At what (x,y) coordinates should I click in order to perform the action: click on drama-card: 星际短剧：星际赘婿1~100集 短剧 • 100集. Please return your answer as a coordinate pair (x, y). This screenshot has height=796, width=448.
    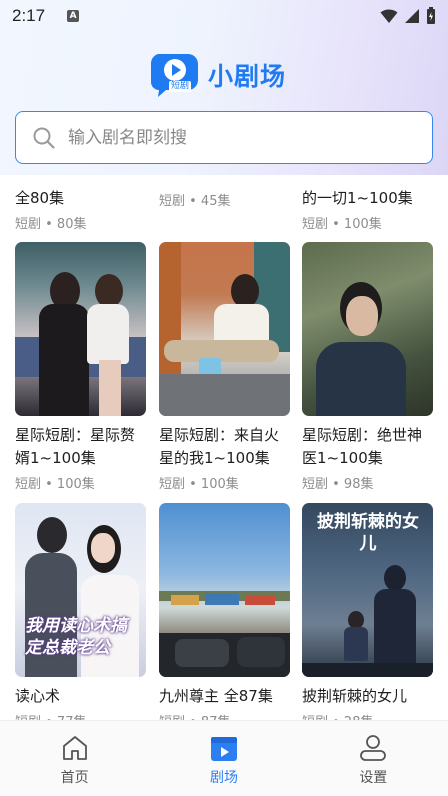
    Looking at the image, I should click on (80, 367).